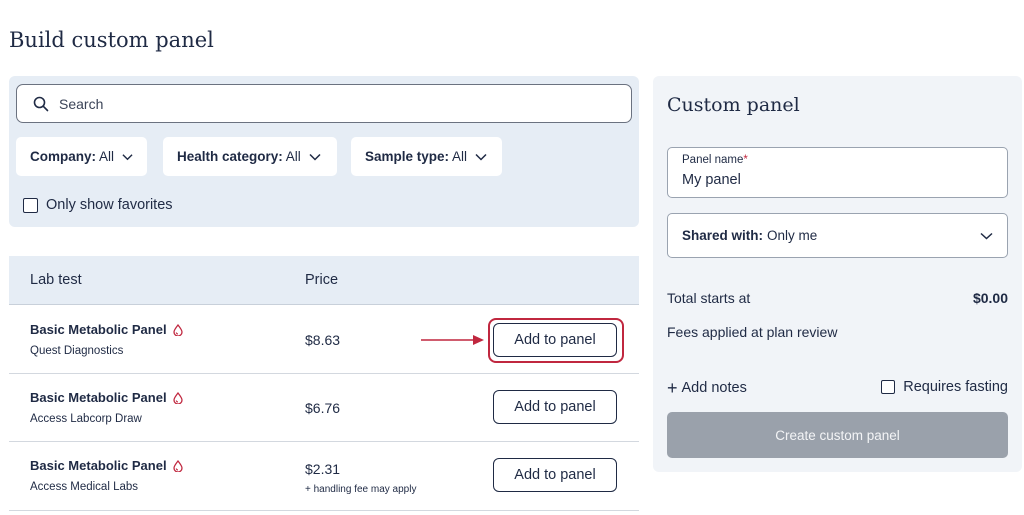 This screenshot has width=1024, height=515. What do you see at coordinates (837, 180) in the screenshot?
I see `panel-name-input` at bounding box center [837, 180].